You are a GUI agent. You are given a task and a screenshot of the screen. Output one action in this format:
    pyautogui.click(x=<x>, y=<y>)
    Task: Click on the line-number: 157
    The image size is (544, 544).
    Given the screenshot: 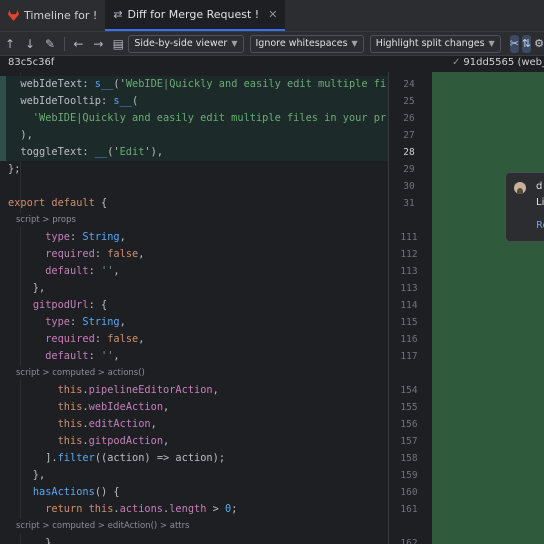 What is the action you would take?
    pyautogui.click(x=409, y=441)
    